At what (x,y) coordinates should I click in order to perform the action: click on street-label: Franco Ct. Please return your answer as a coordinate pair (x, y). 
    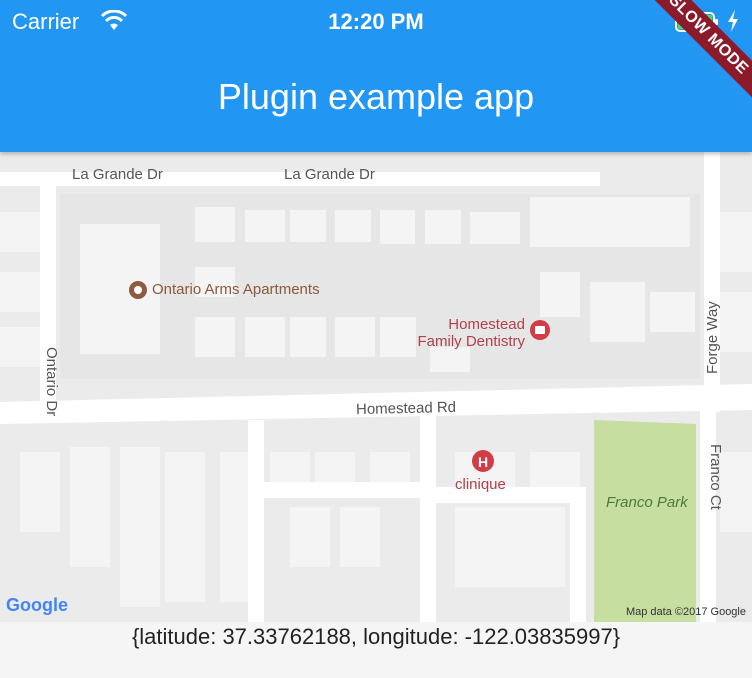
    Looking at the image, I should click on (715, 477).